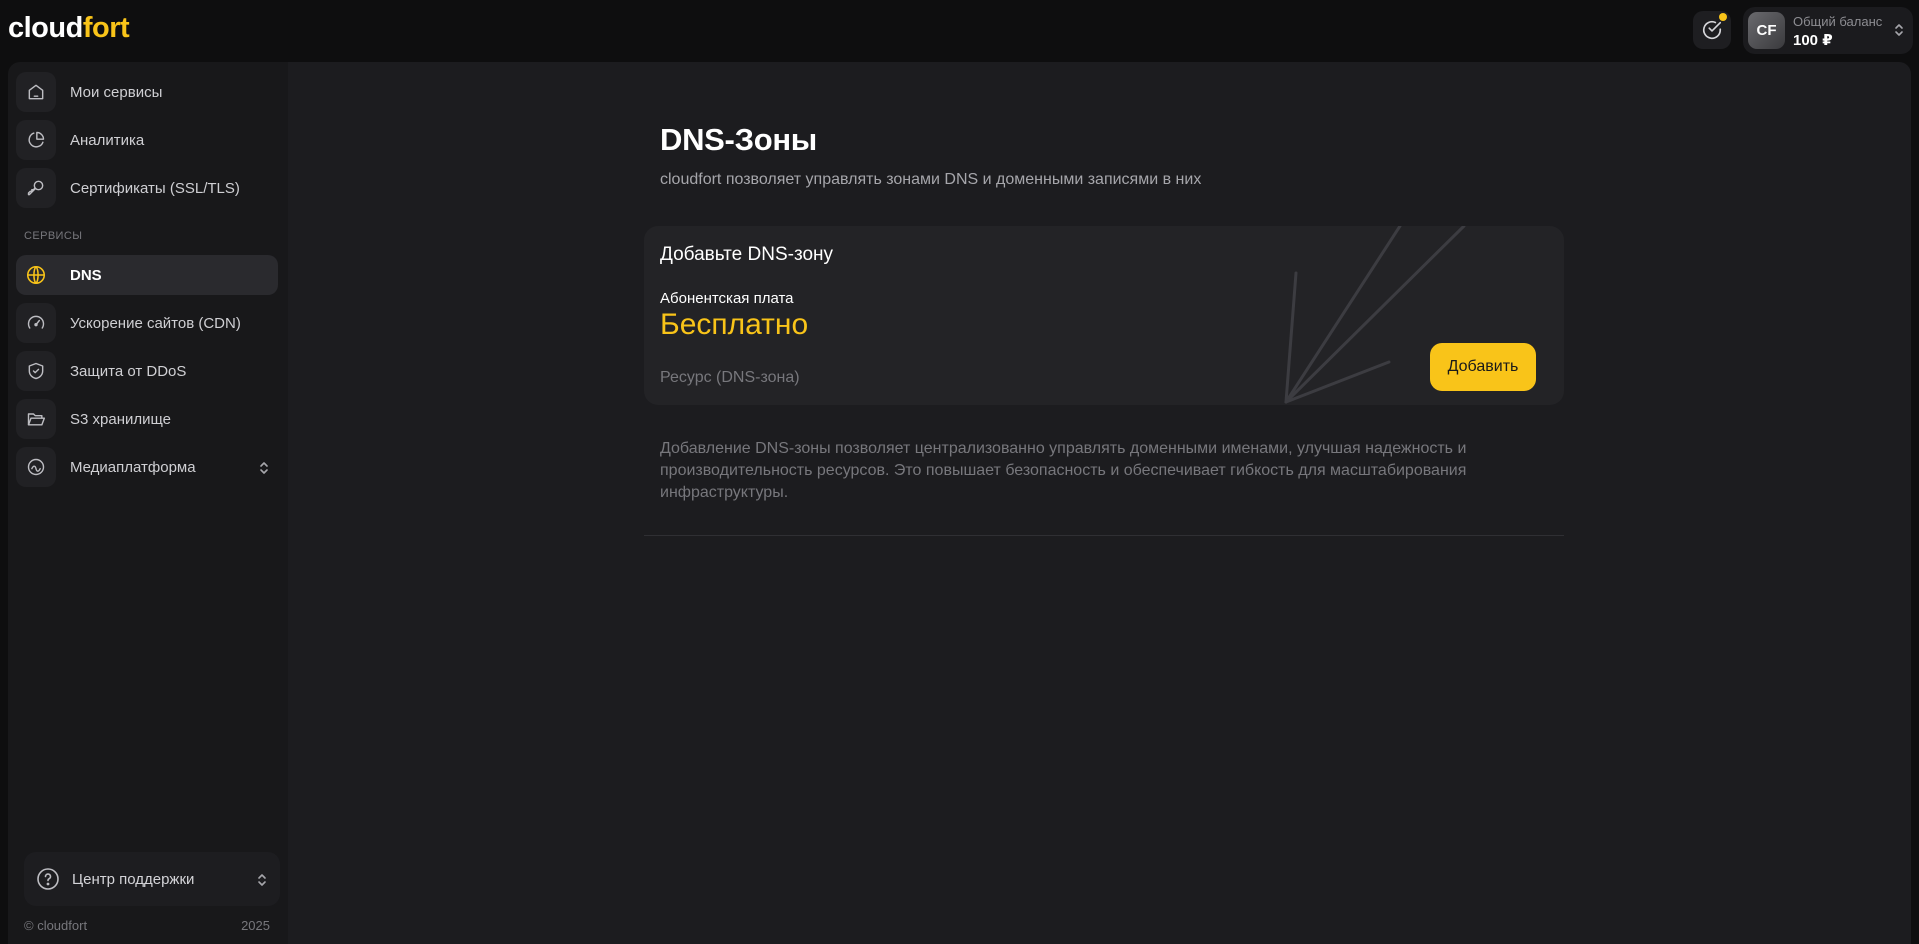 The width and height of the screenshot is (1919, 944). I want to click on add-dns-zone-button: Добавить, so click(1483, 367).